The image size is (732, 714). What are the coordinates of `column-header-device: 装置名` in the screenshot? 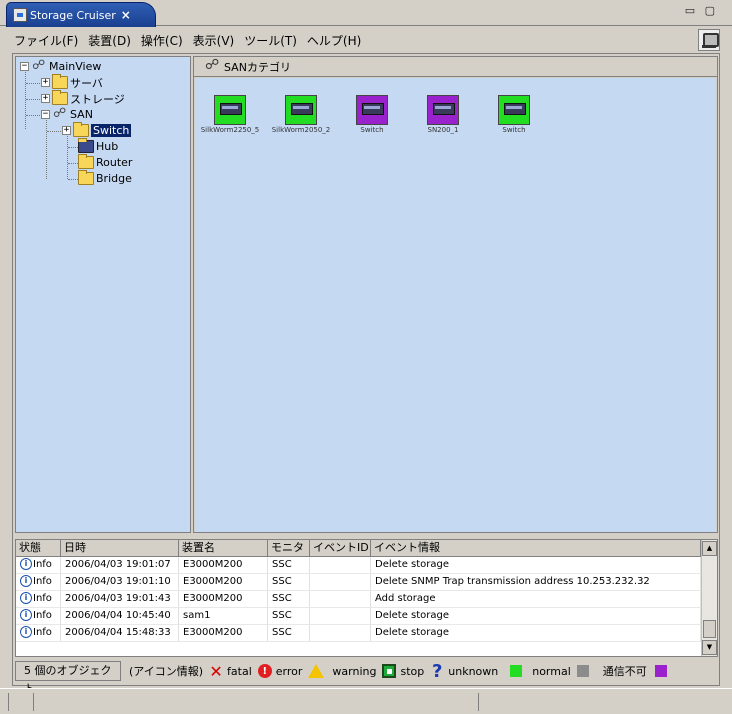 It's located at (223, 548).